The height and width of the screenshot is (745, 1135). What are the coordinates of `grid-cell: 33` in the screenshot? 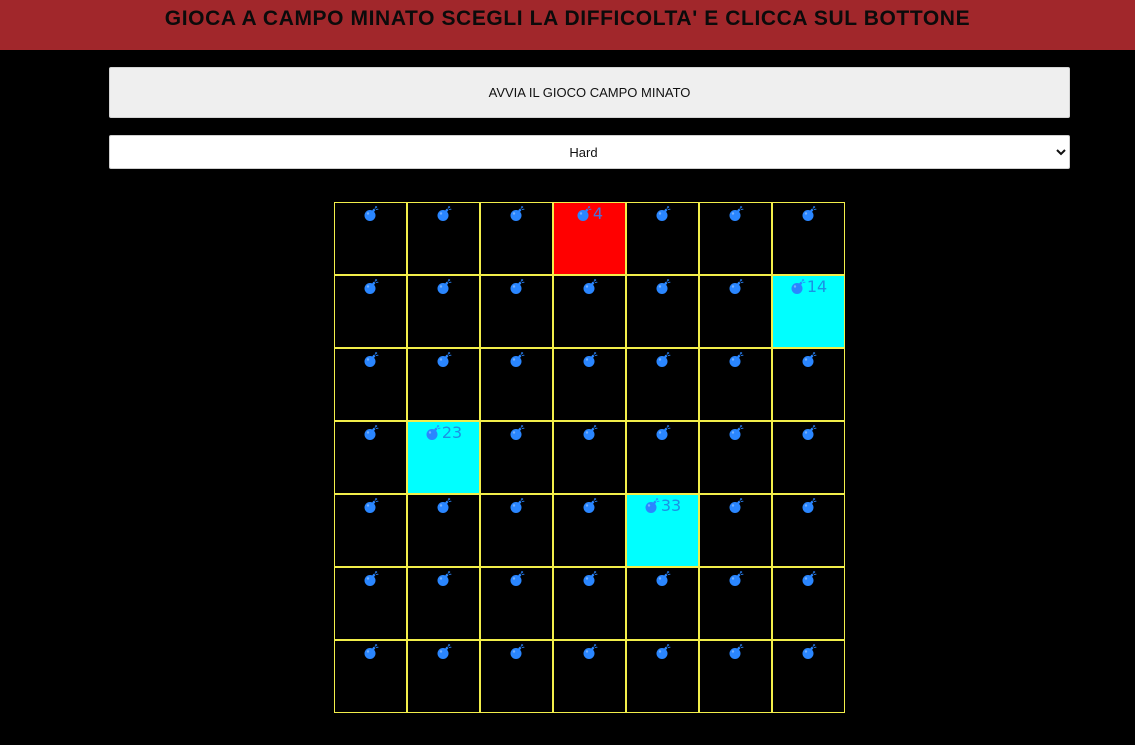 It's located at (662, 530).